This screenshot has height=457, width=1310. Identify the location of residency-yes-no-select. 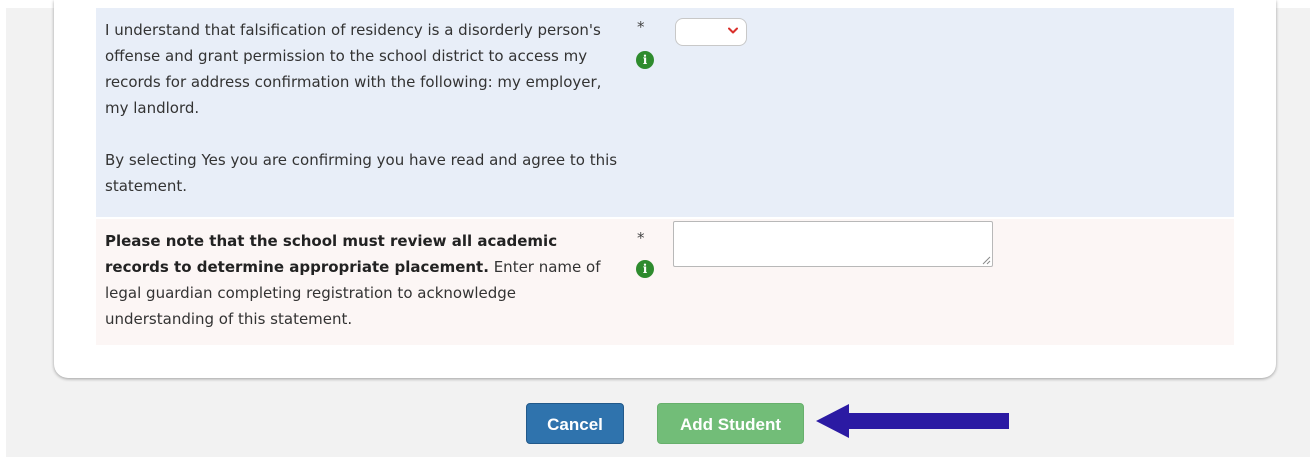
(711, 32).